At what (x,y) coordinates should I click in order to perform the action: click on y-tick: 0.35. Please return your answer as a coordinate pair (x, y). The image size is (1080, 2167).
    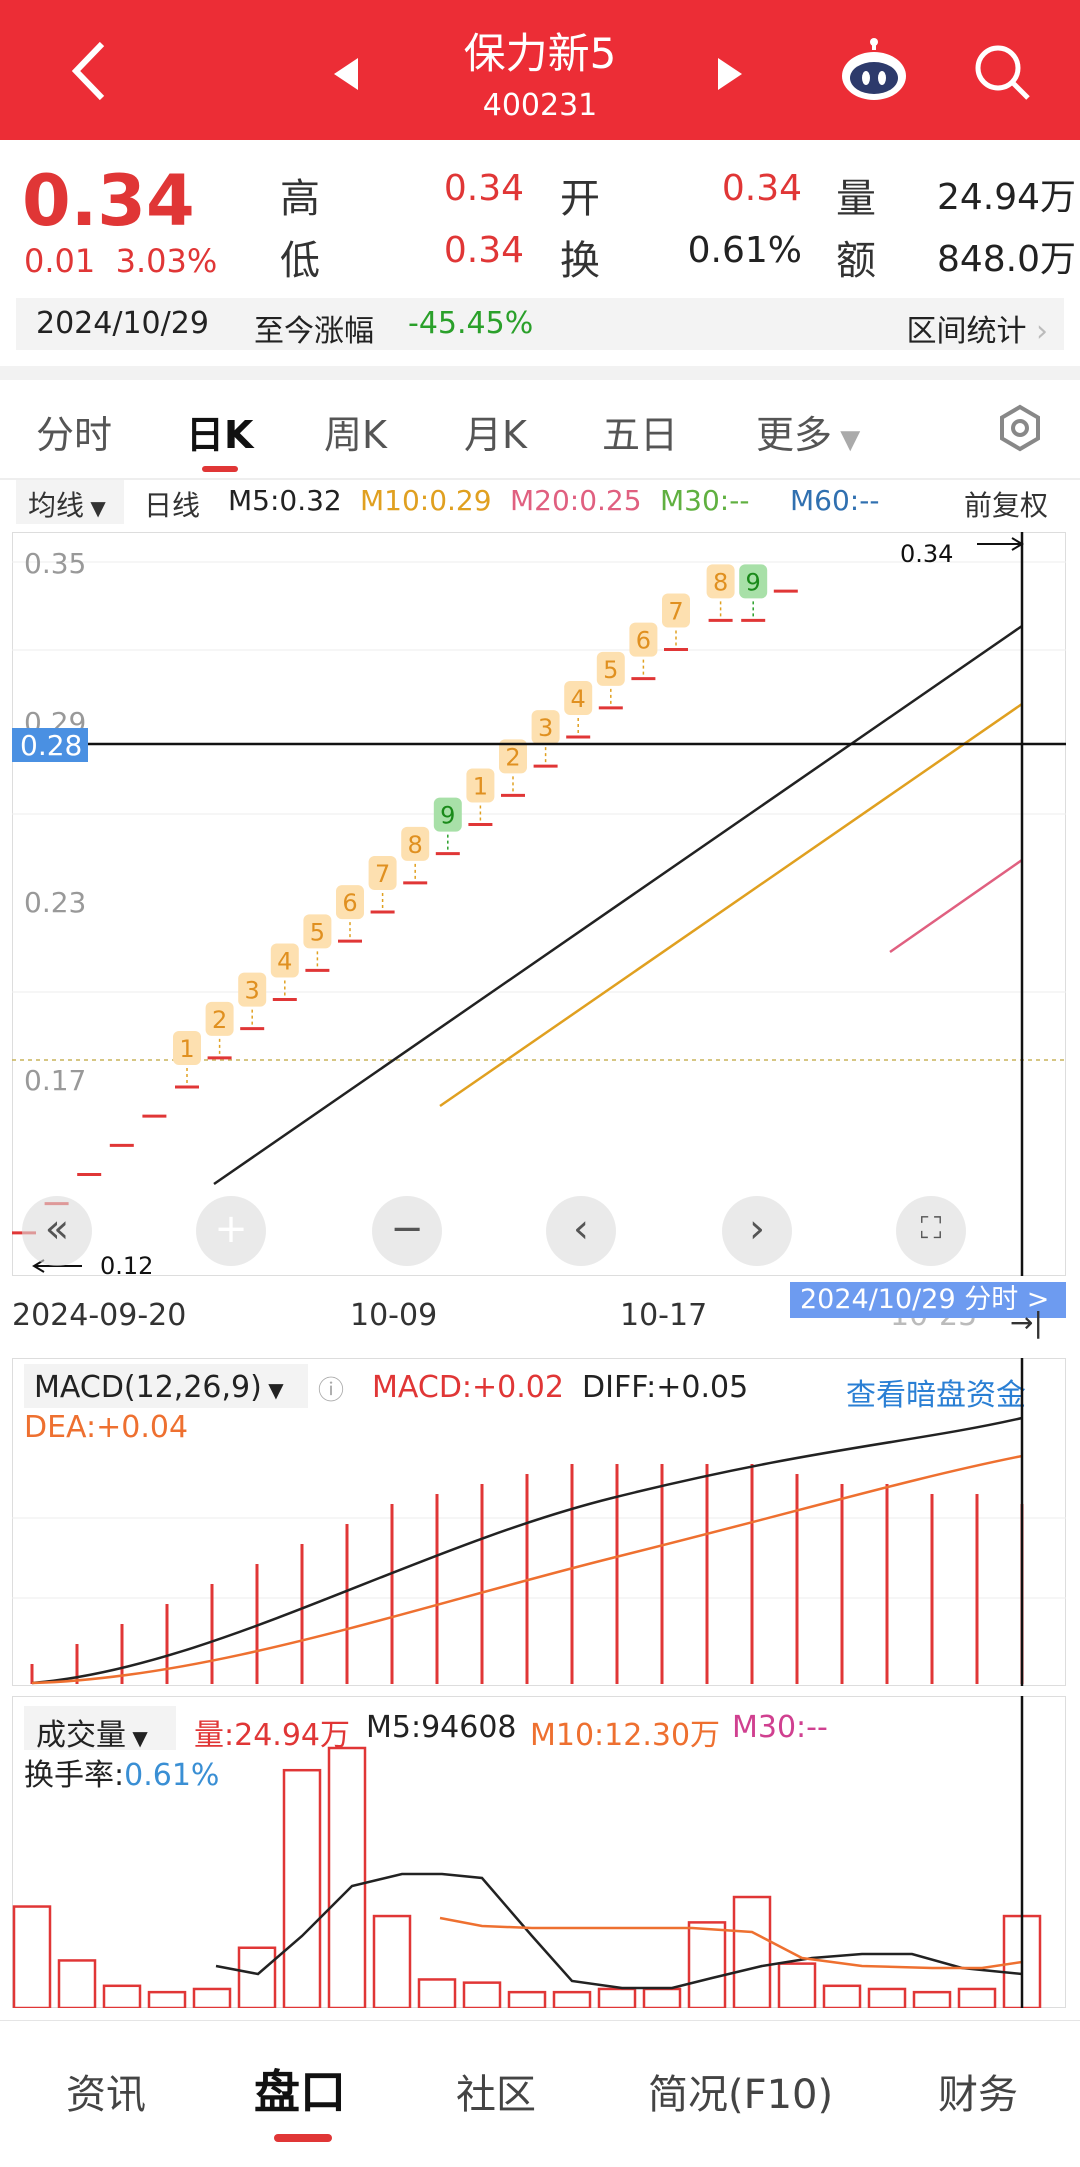
    Looking at the image, I should click on (55, 563).